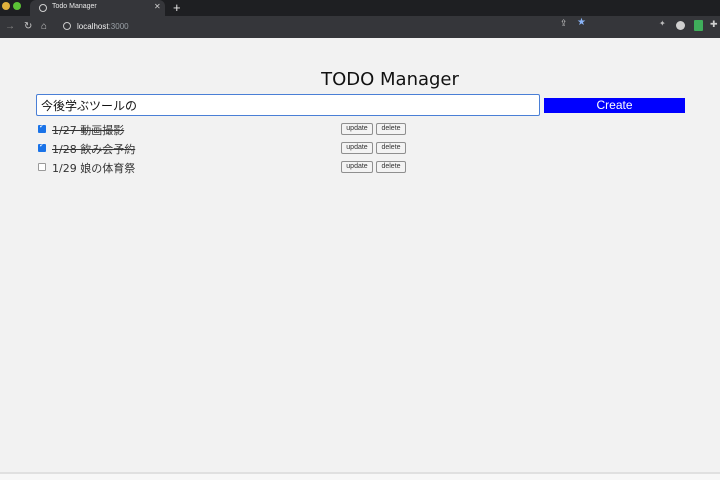 The image size is (720, 480). Describe the element at coordinates (157, 7) in the screenshot. I see `close-tab-icon: ✕` at that location.